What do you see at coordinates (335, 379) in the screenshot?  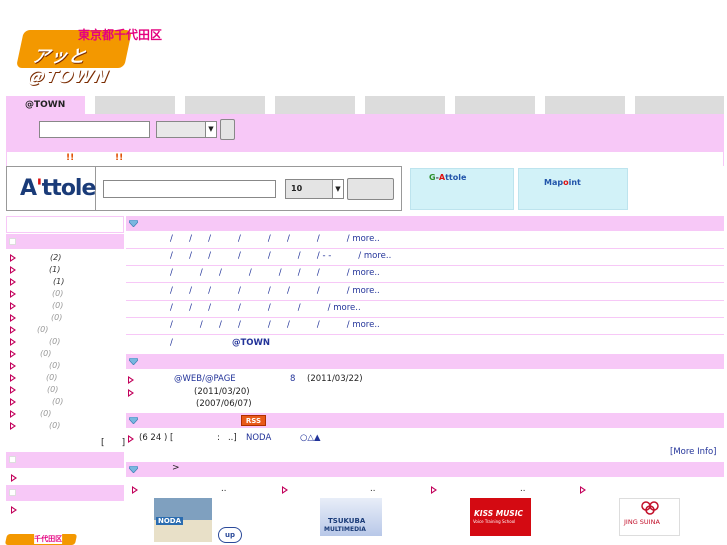 I see `news-date: (2011/03/22)` at bounding box center [335, 379].